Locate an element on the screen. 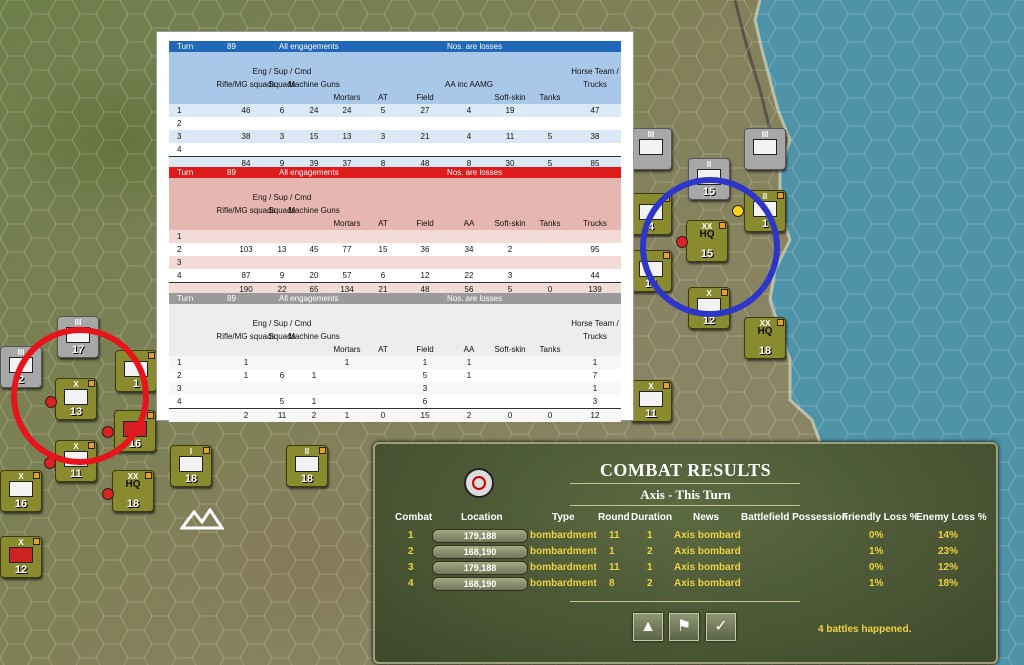 The width and height of the screenshot is (1024, 665). unit-iii-gry-east: III is located at coordinates (651, 149).